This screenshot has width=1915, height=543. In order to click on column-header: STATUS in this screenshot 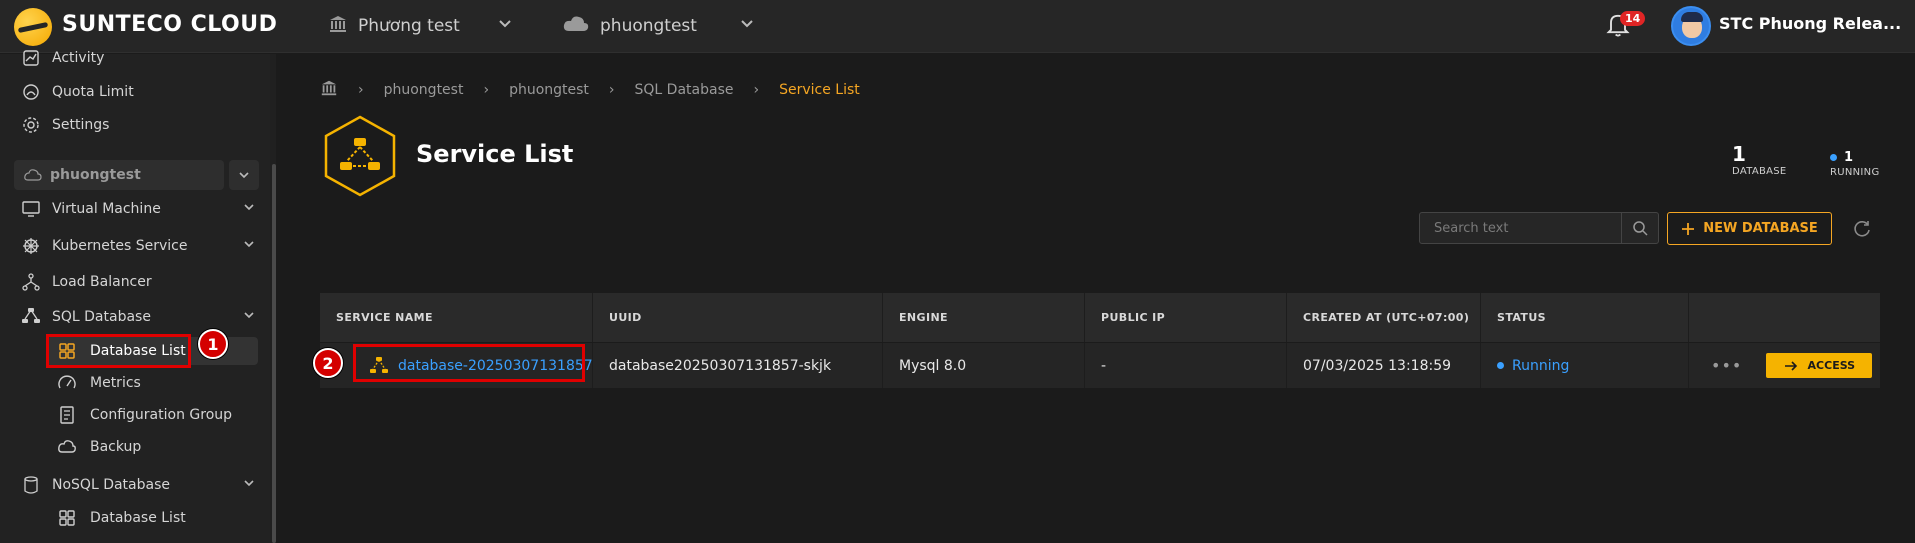, I will do `click(1585, 317)`.